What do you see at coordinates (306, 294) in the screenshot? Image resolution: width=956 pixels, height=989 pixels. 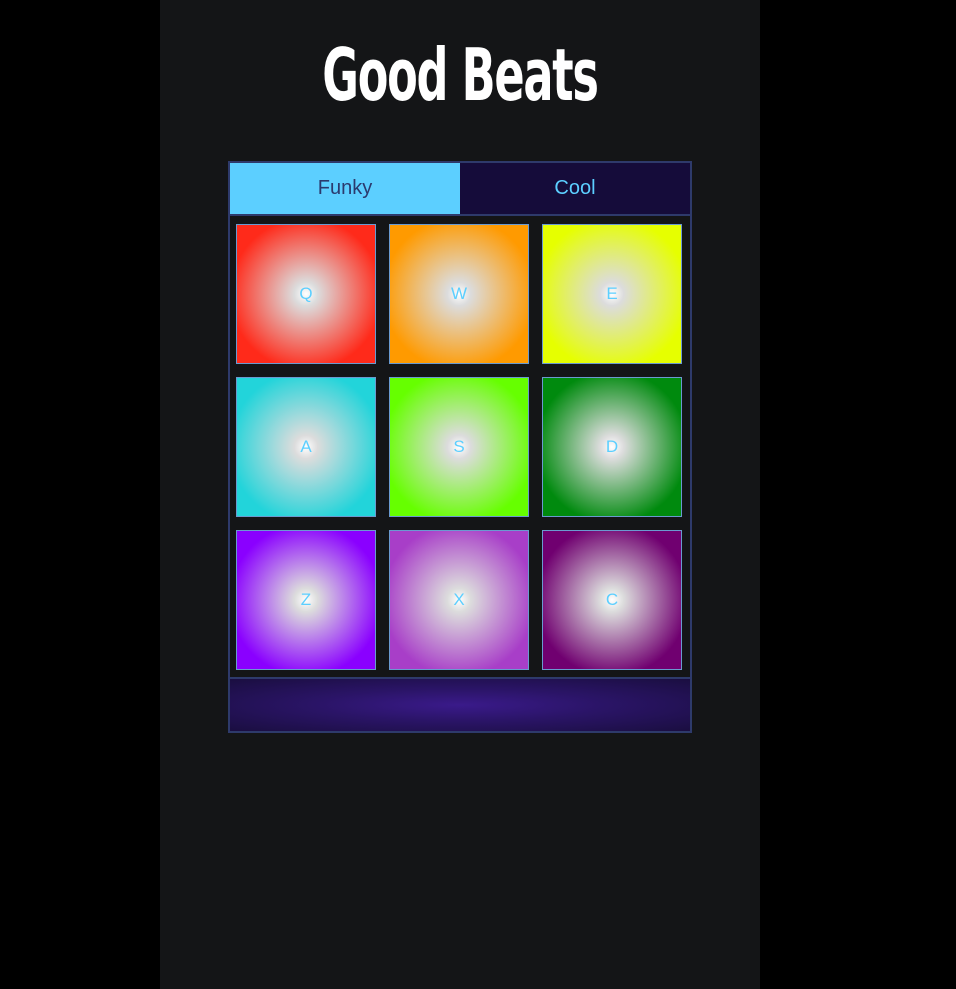 I see `drum-pad-q: Q` at bounding box center [306, 294].